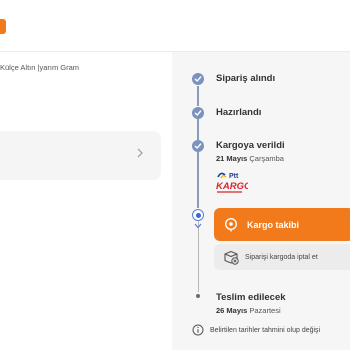  What do you see at coordinates (232, 186) in the screenshot?
I see `logo-text-kargo: KARGO` at bounding box center [232, 186].